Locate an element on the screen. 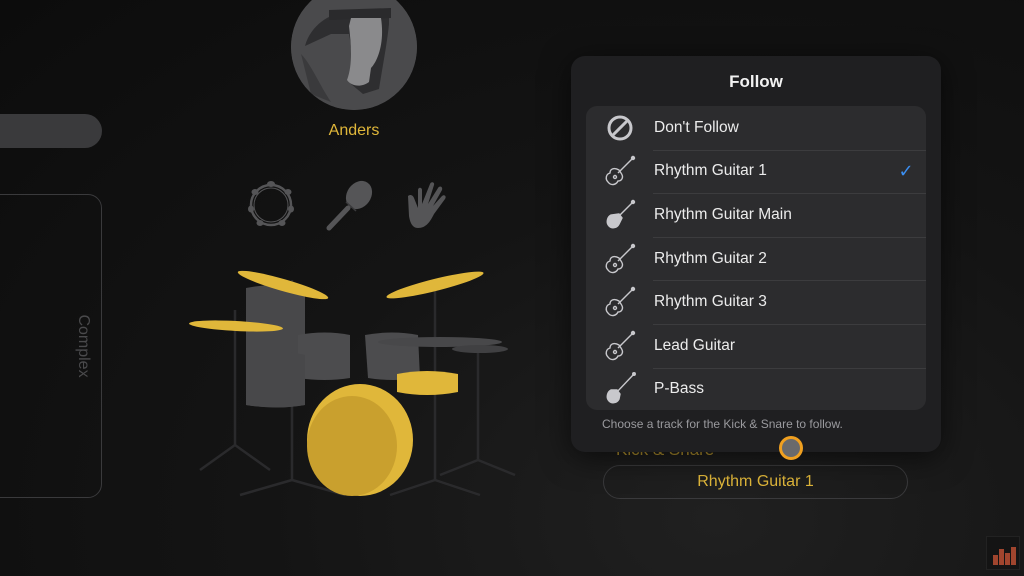  list-item-p-bass: P-Bass is located at coordinates (756, 388).